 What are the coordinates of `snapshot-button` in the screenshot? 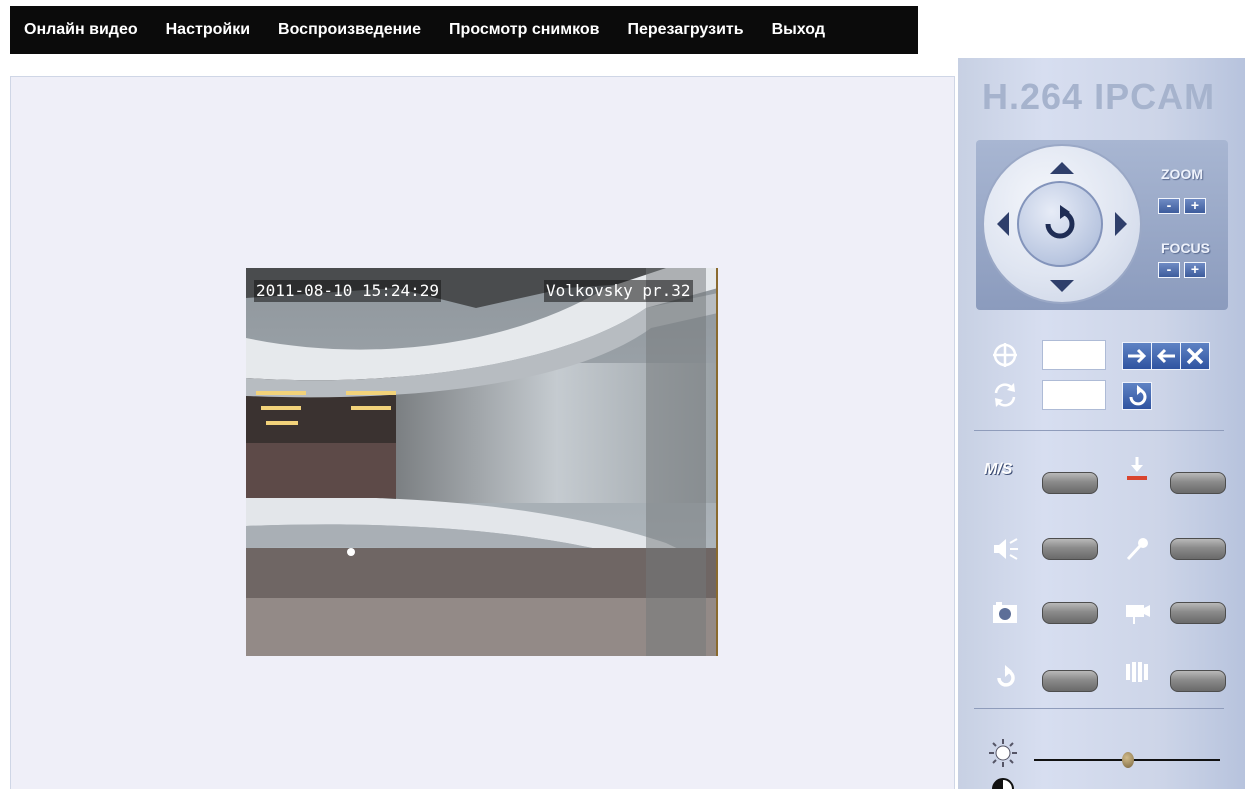 It's located at (1070, 613).